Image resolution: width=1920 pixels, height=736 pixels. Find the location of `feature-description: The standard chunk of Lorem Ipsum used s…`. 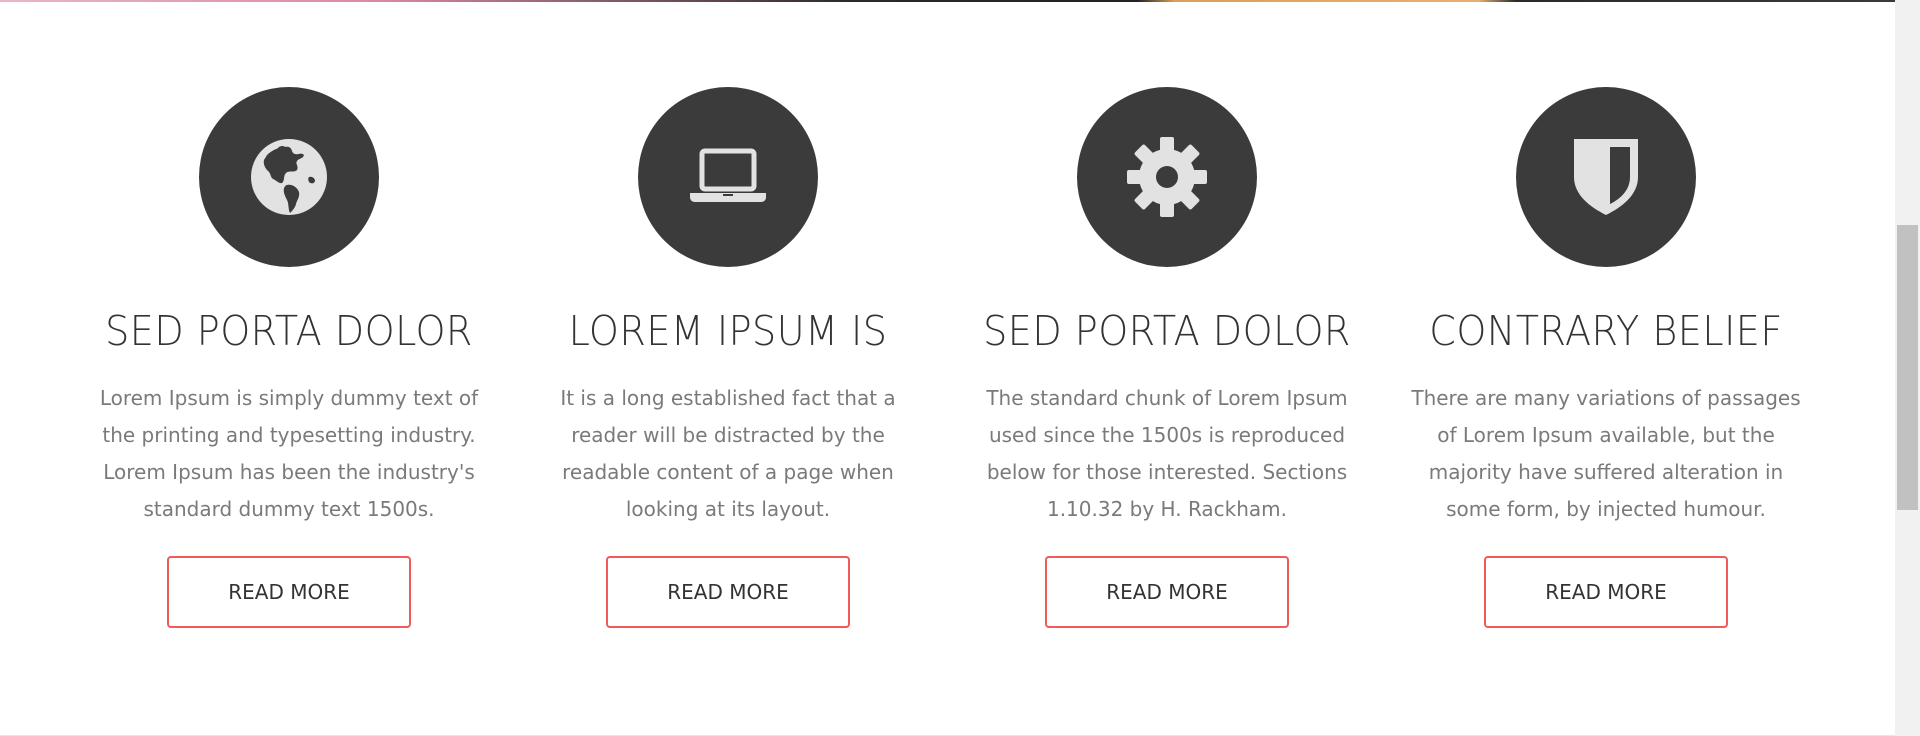

feature-description: The standard chunk of Lorem Ipsum used s… is located at coordinates (1167, 453).